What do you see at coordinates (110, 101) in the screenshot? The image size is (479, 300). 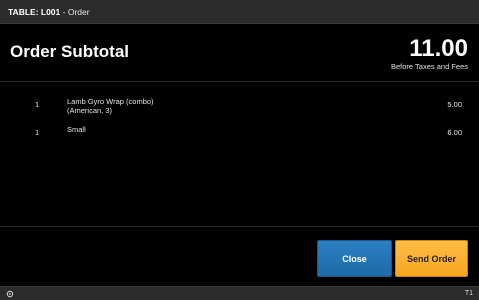 I see `item-name-line: Lamb Gyro Wrap (combo)` at bounding box center [110, 101].